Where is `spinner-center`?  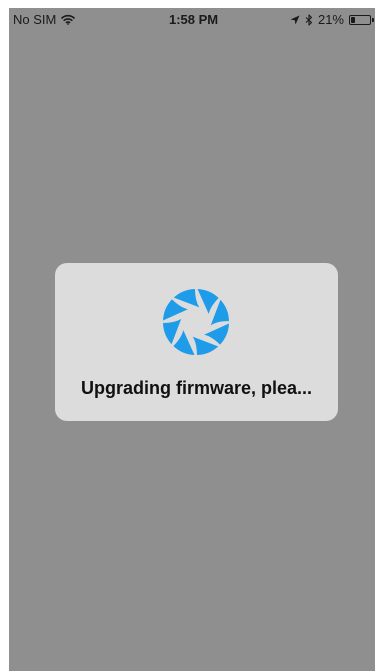 spinner-center is located at coordinates (196, 322).